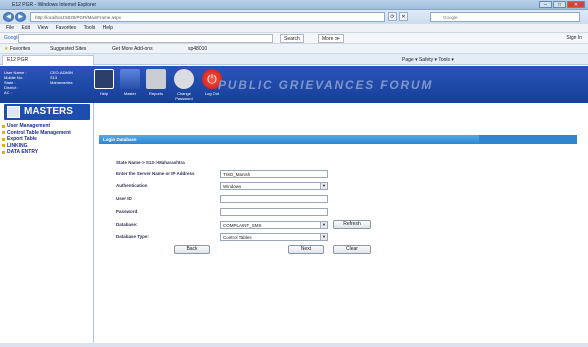 The height and width of the screenshot is (347, 588). What do you see at coordinates (42, 28) in the screenshot?
I see `menu-view: View` at bounding box center [42, 28].